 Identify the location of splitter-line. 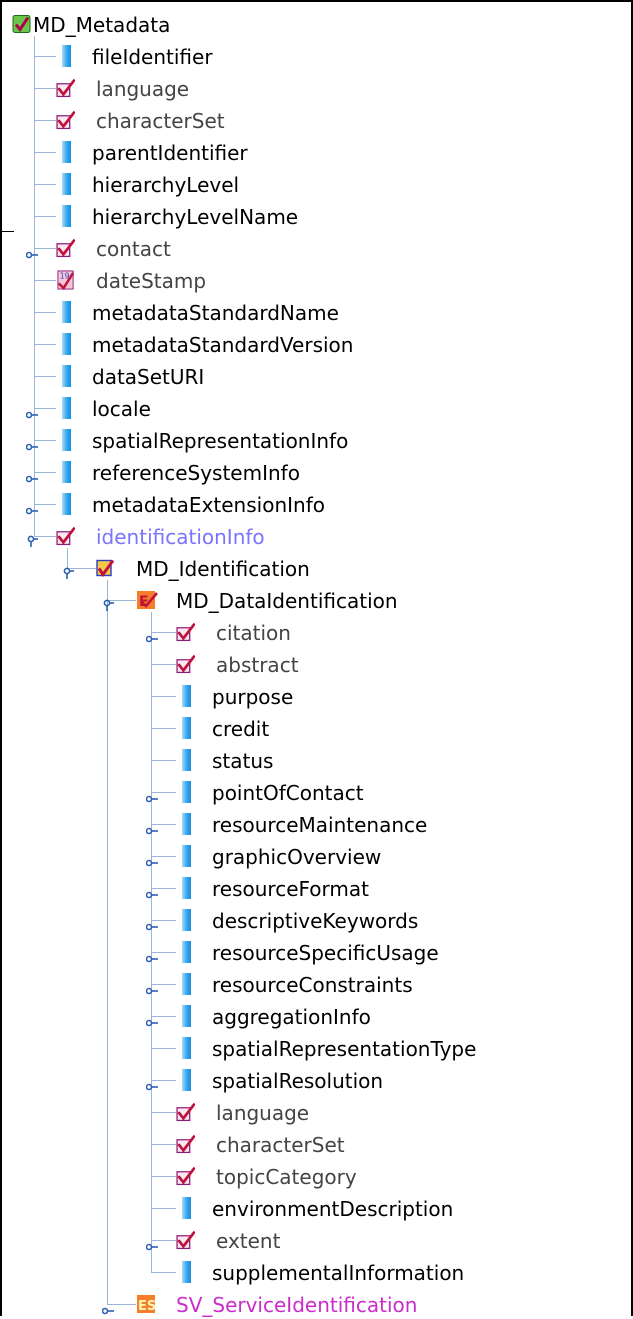
(7, 231).